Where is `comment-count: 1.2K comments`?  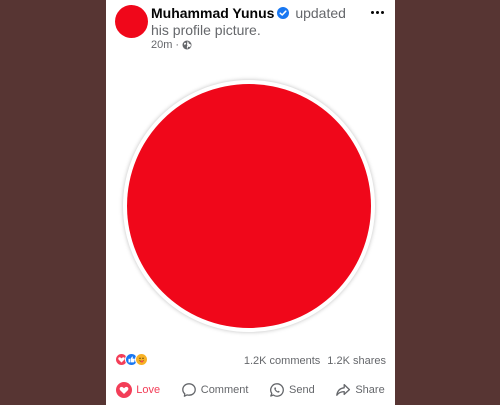
comment-count: 1.2K comments is located at coordinates (282, 361).